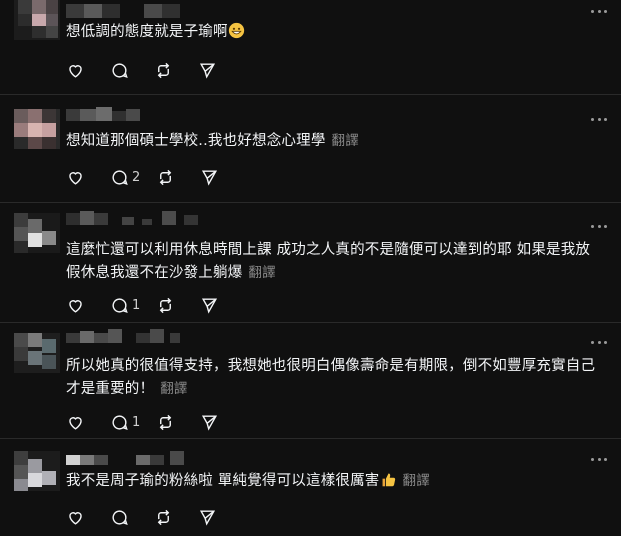 The image size is (621, 536). Describe the element at coordinates (248, 481) in the screenshot. I see `comment-text: 我不是周子瑜的粉絲啦 單純覺得可以這樣很厲害 翻譯` at that location.